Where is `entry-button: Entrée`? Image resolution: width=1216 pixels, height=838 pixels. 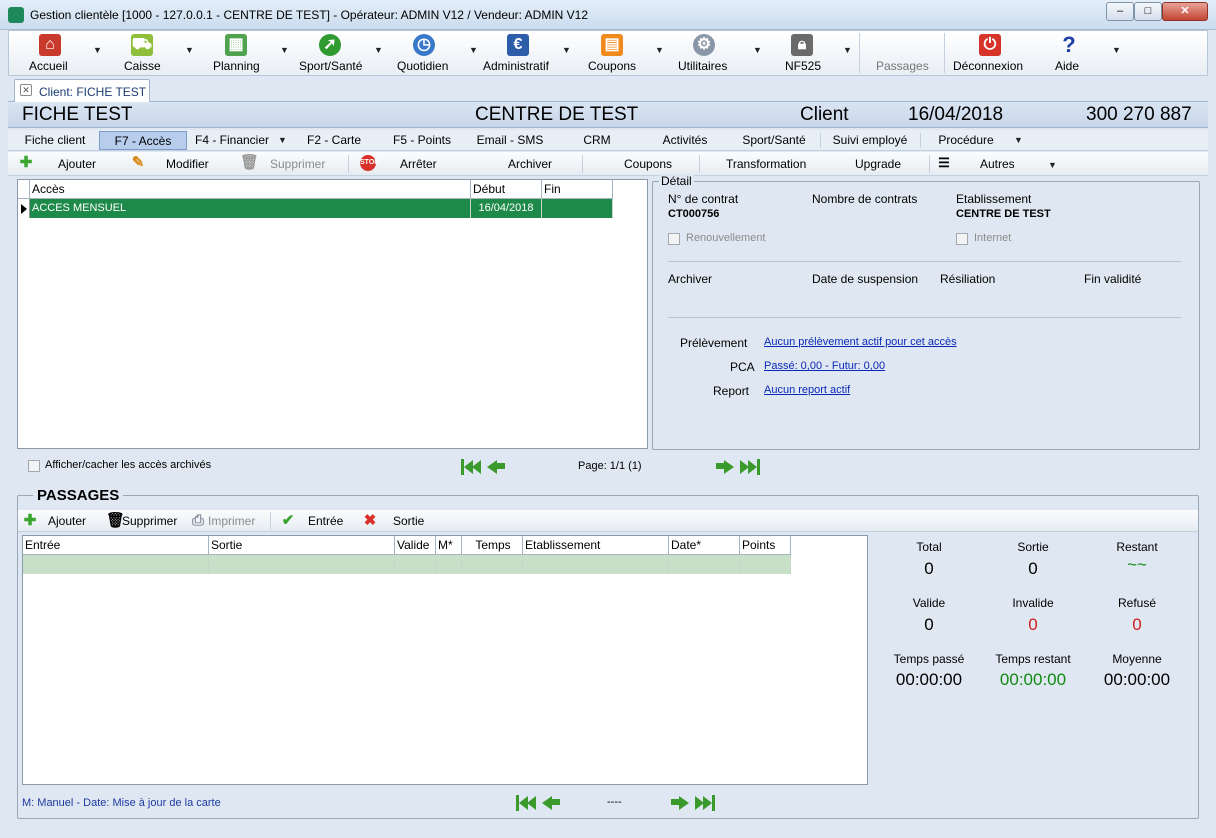
entry-button: Entrée is located at coordinates (325, 521).